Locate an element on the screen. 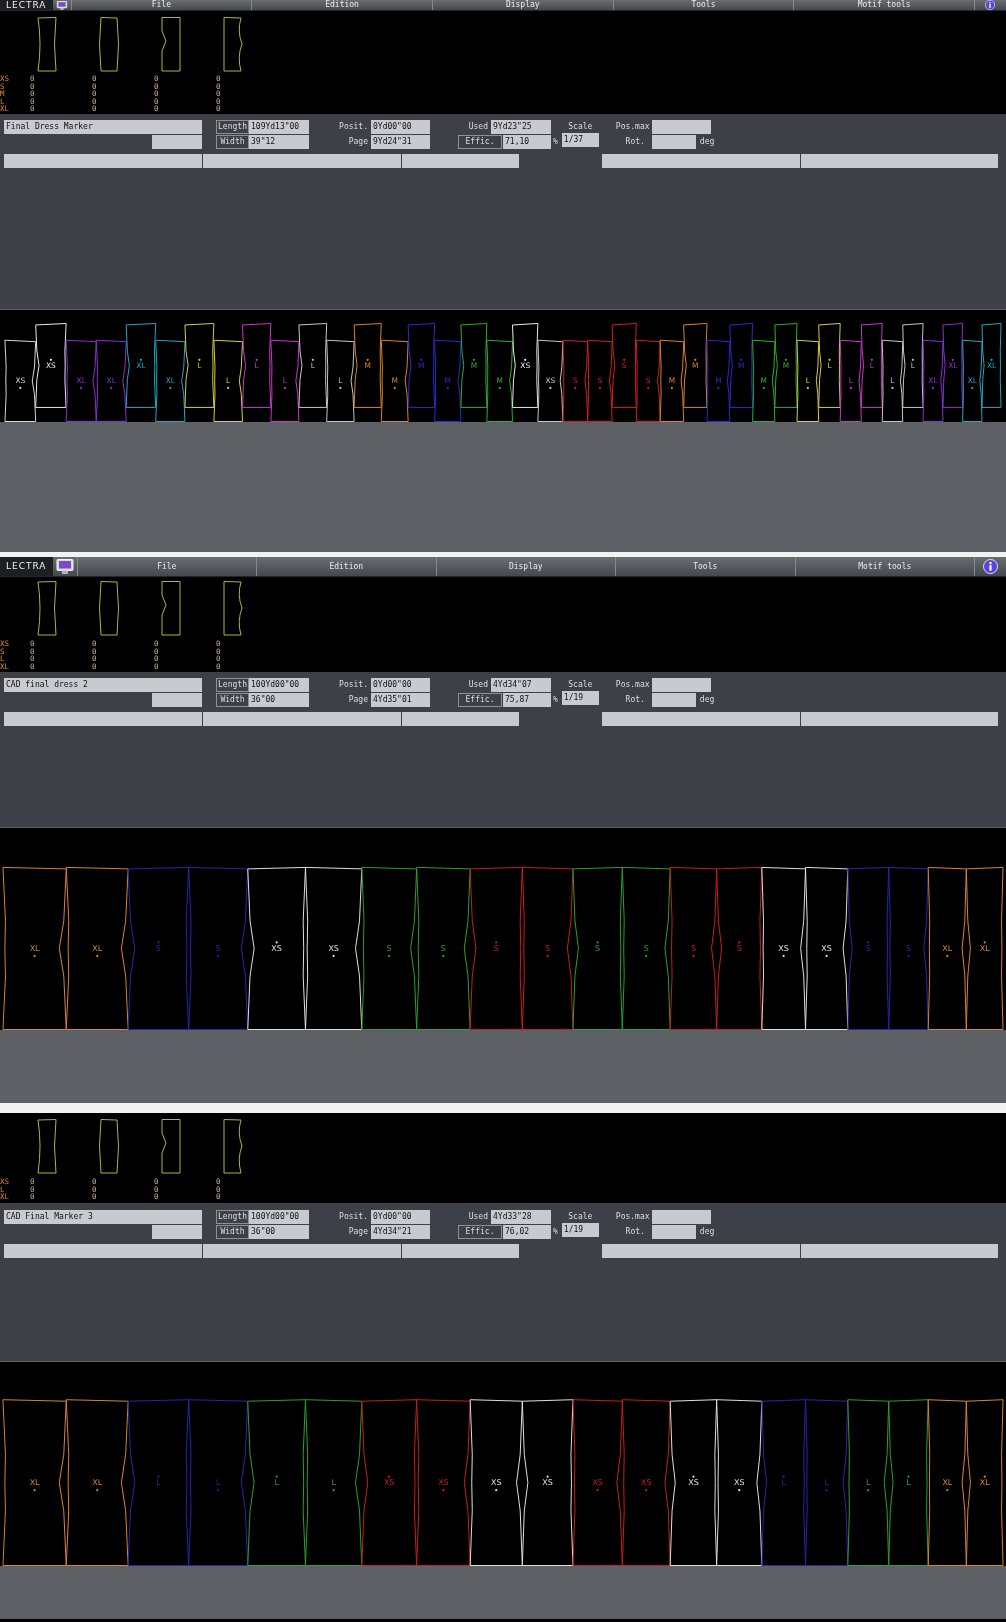 The image size is (1006, 1622). used-label: Used is located at coordinates (478, 1217).